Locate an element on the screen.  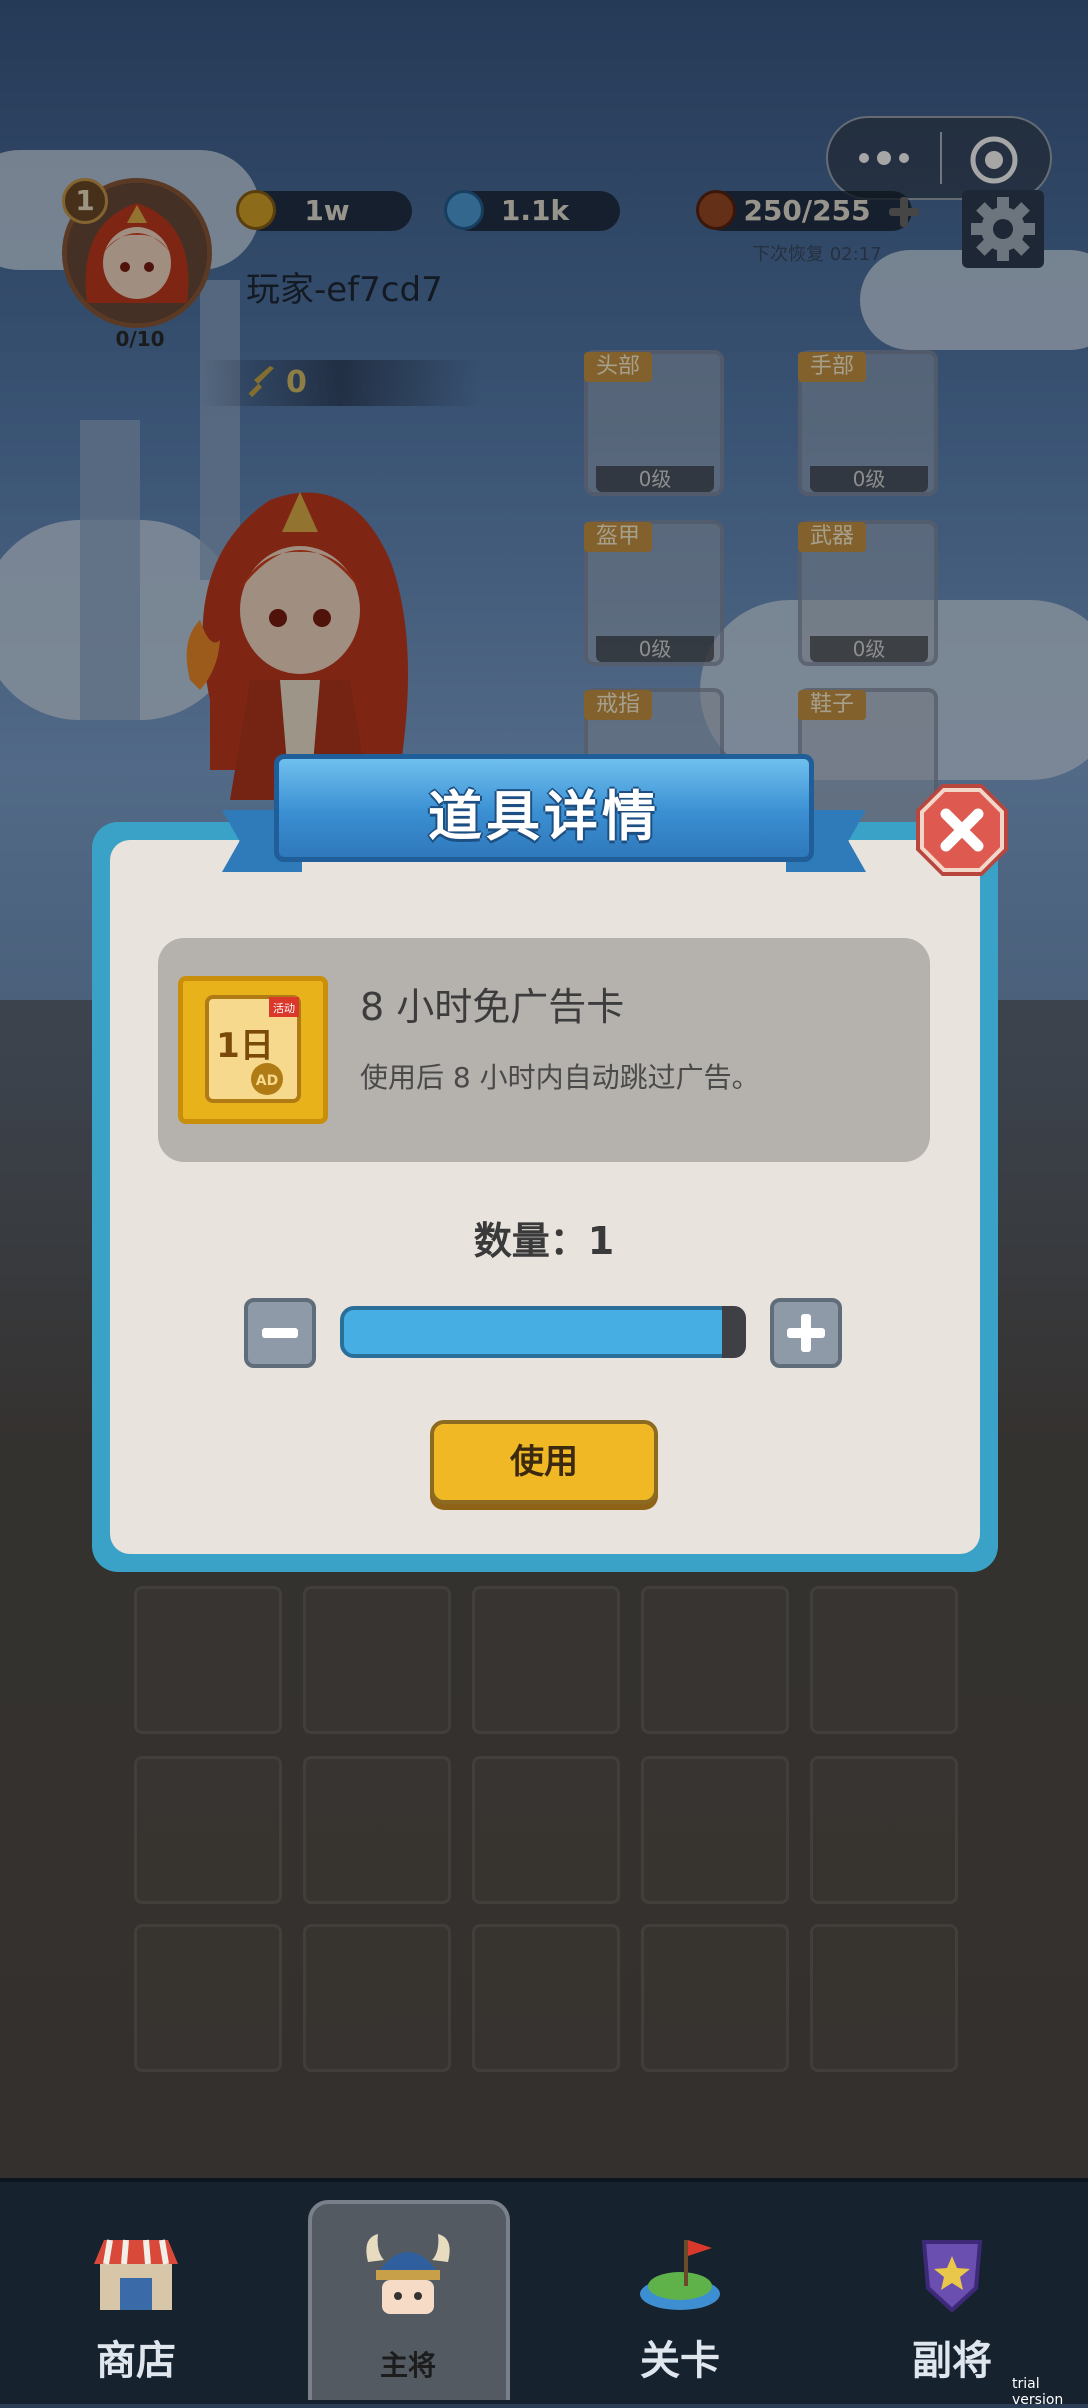
trial-version-watermark: trial version is located at coordinates (1038, 2392).